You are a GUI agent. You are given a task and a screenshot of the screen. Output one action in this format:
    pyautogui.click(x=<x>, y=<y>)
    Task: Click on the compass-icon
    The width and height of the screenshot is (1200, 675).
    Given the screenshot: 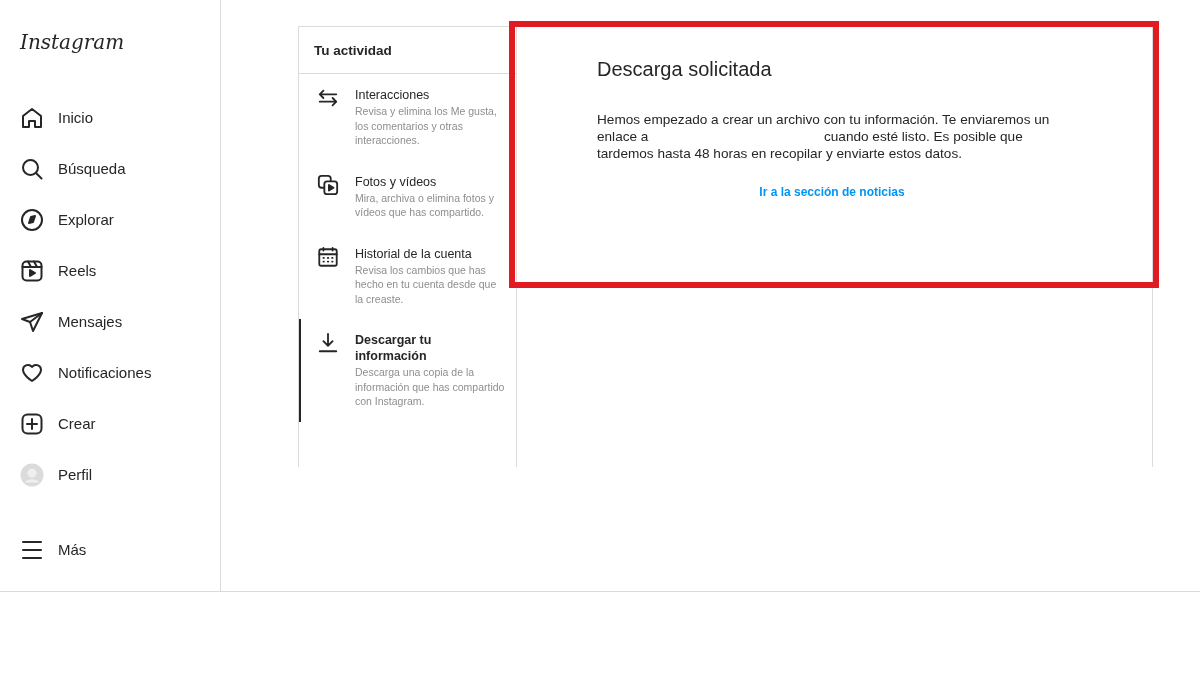 What is the action you would take?
    pyautogui.click(x=32, y=219)
    